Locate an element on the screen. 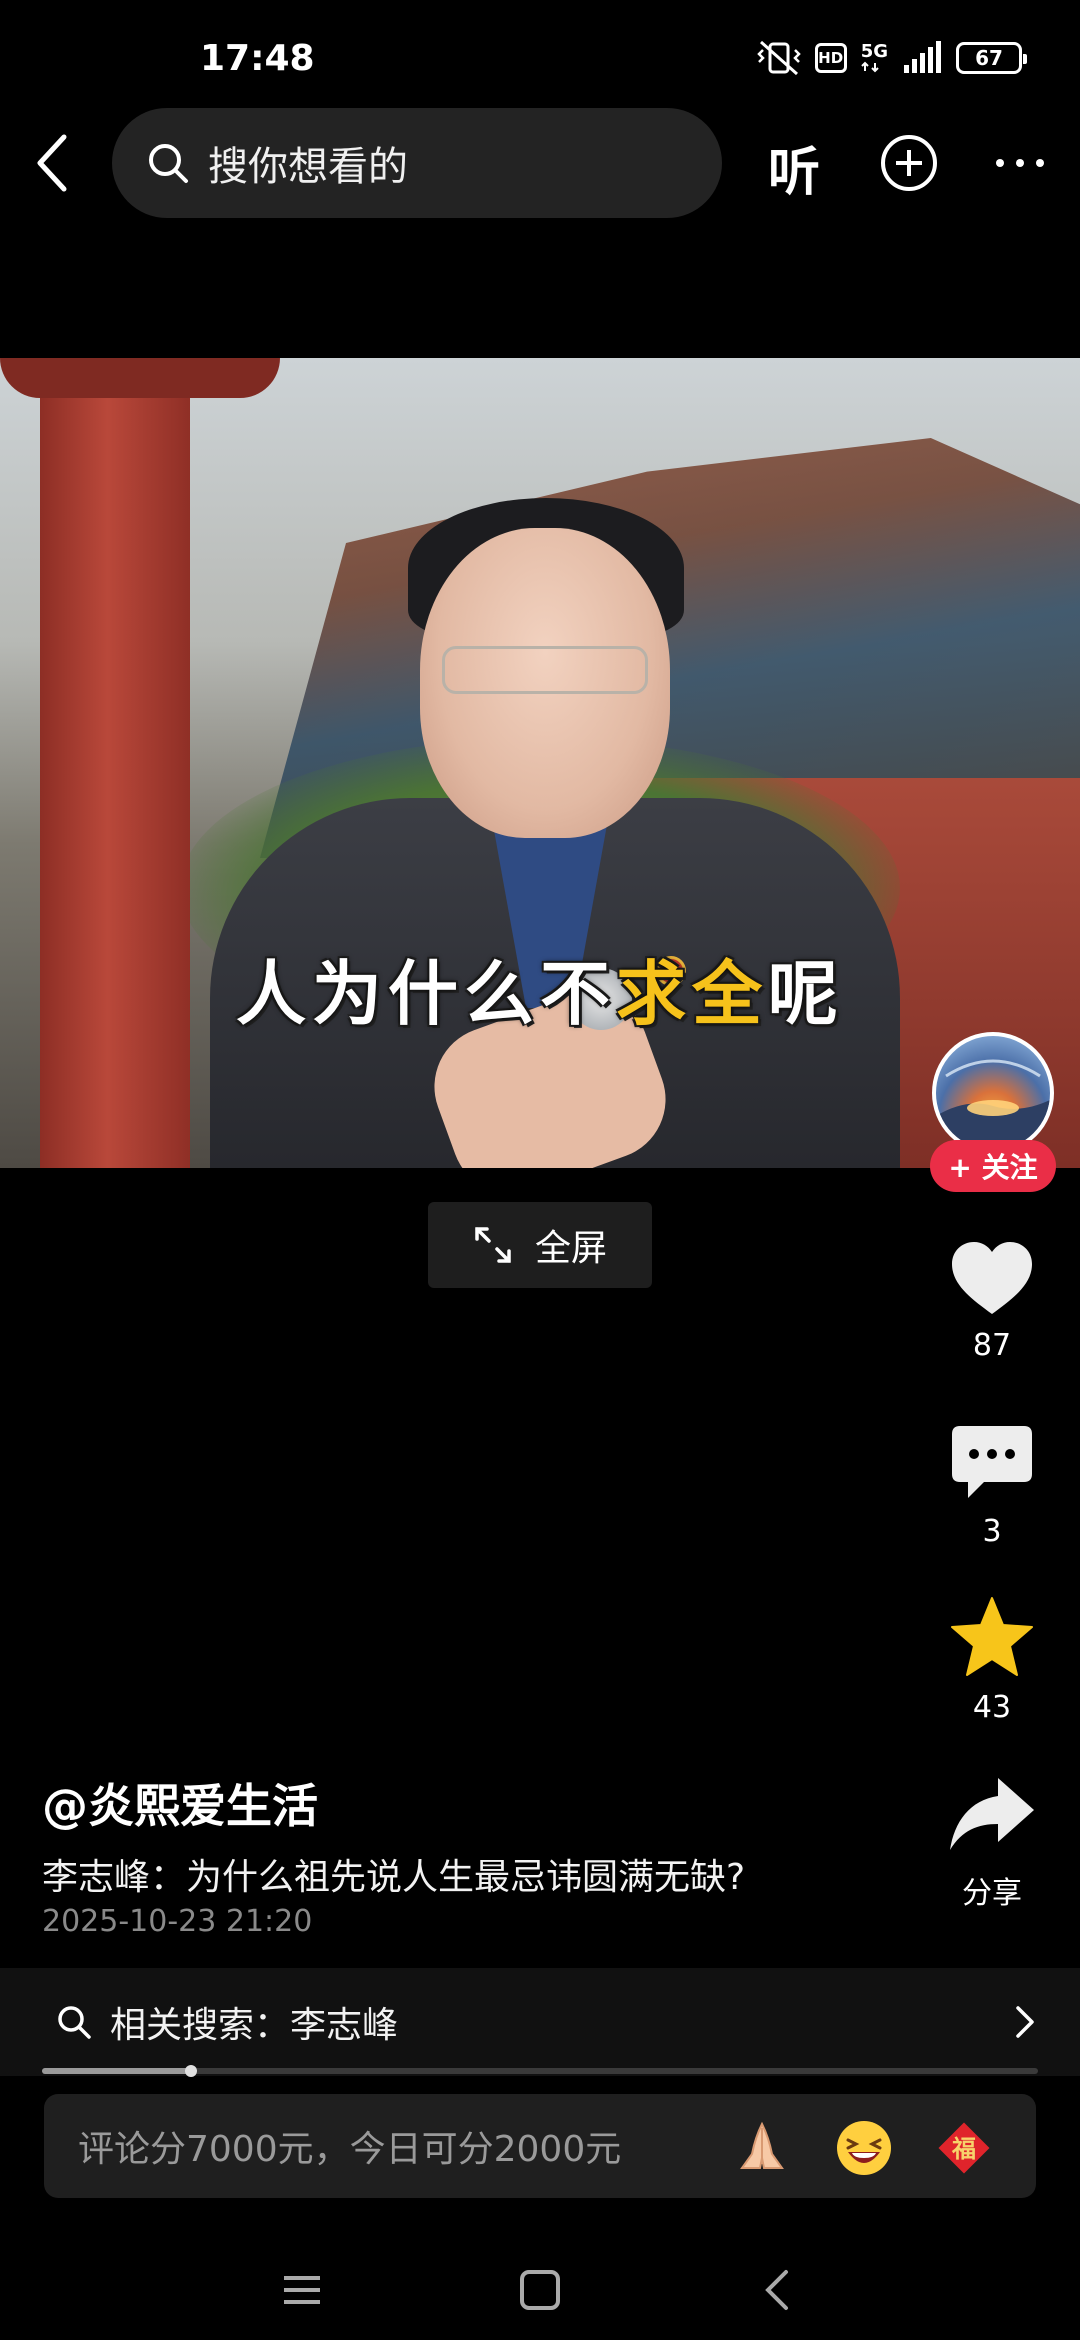 The height and width of the screenshot is (2340, 1080). fullscreen-label: 全屏 is located at coordinates (570, 1248).